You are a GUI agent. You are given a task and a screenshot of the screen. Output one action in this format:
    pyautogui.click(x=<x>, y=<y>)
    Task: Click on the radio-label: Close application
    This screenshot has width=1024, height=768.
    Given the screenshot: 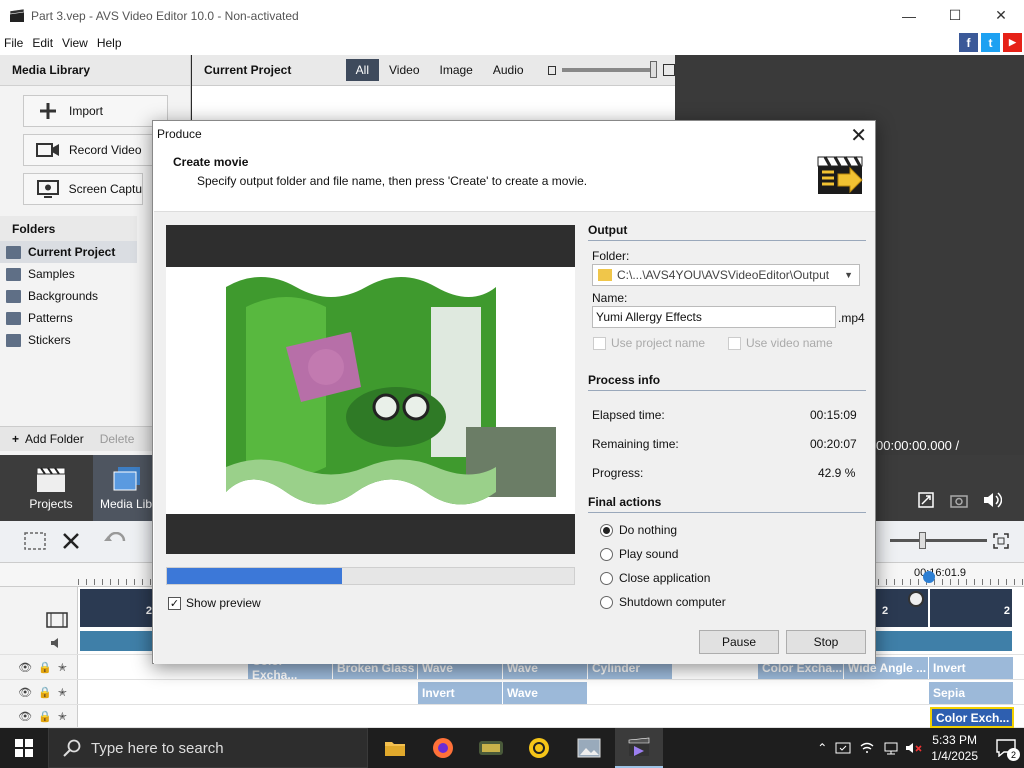 What is the action you would take?
    pyautogui.click(x=665, y=578)
    